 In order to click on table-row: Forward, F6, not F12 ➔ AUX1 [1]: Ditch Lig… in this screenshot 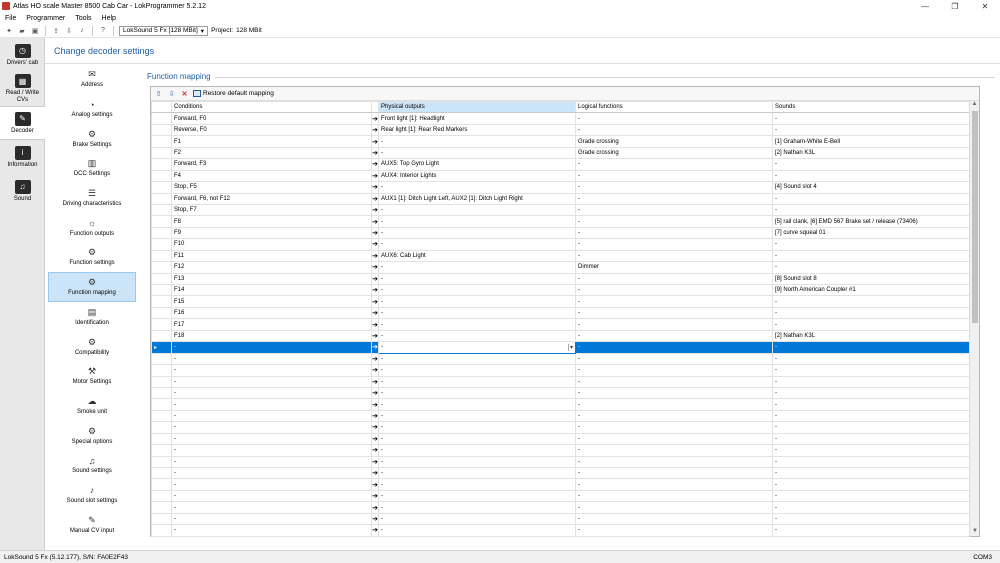, I will do `click(560, 198)`.